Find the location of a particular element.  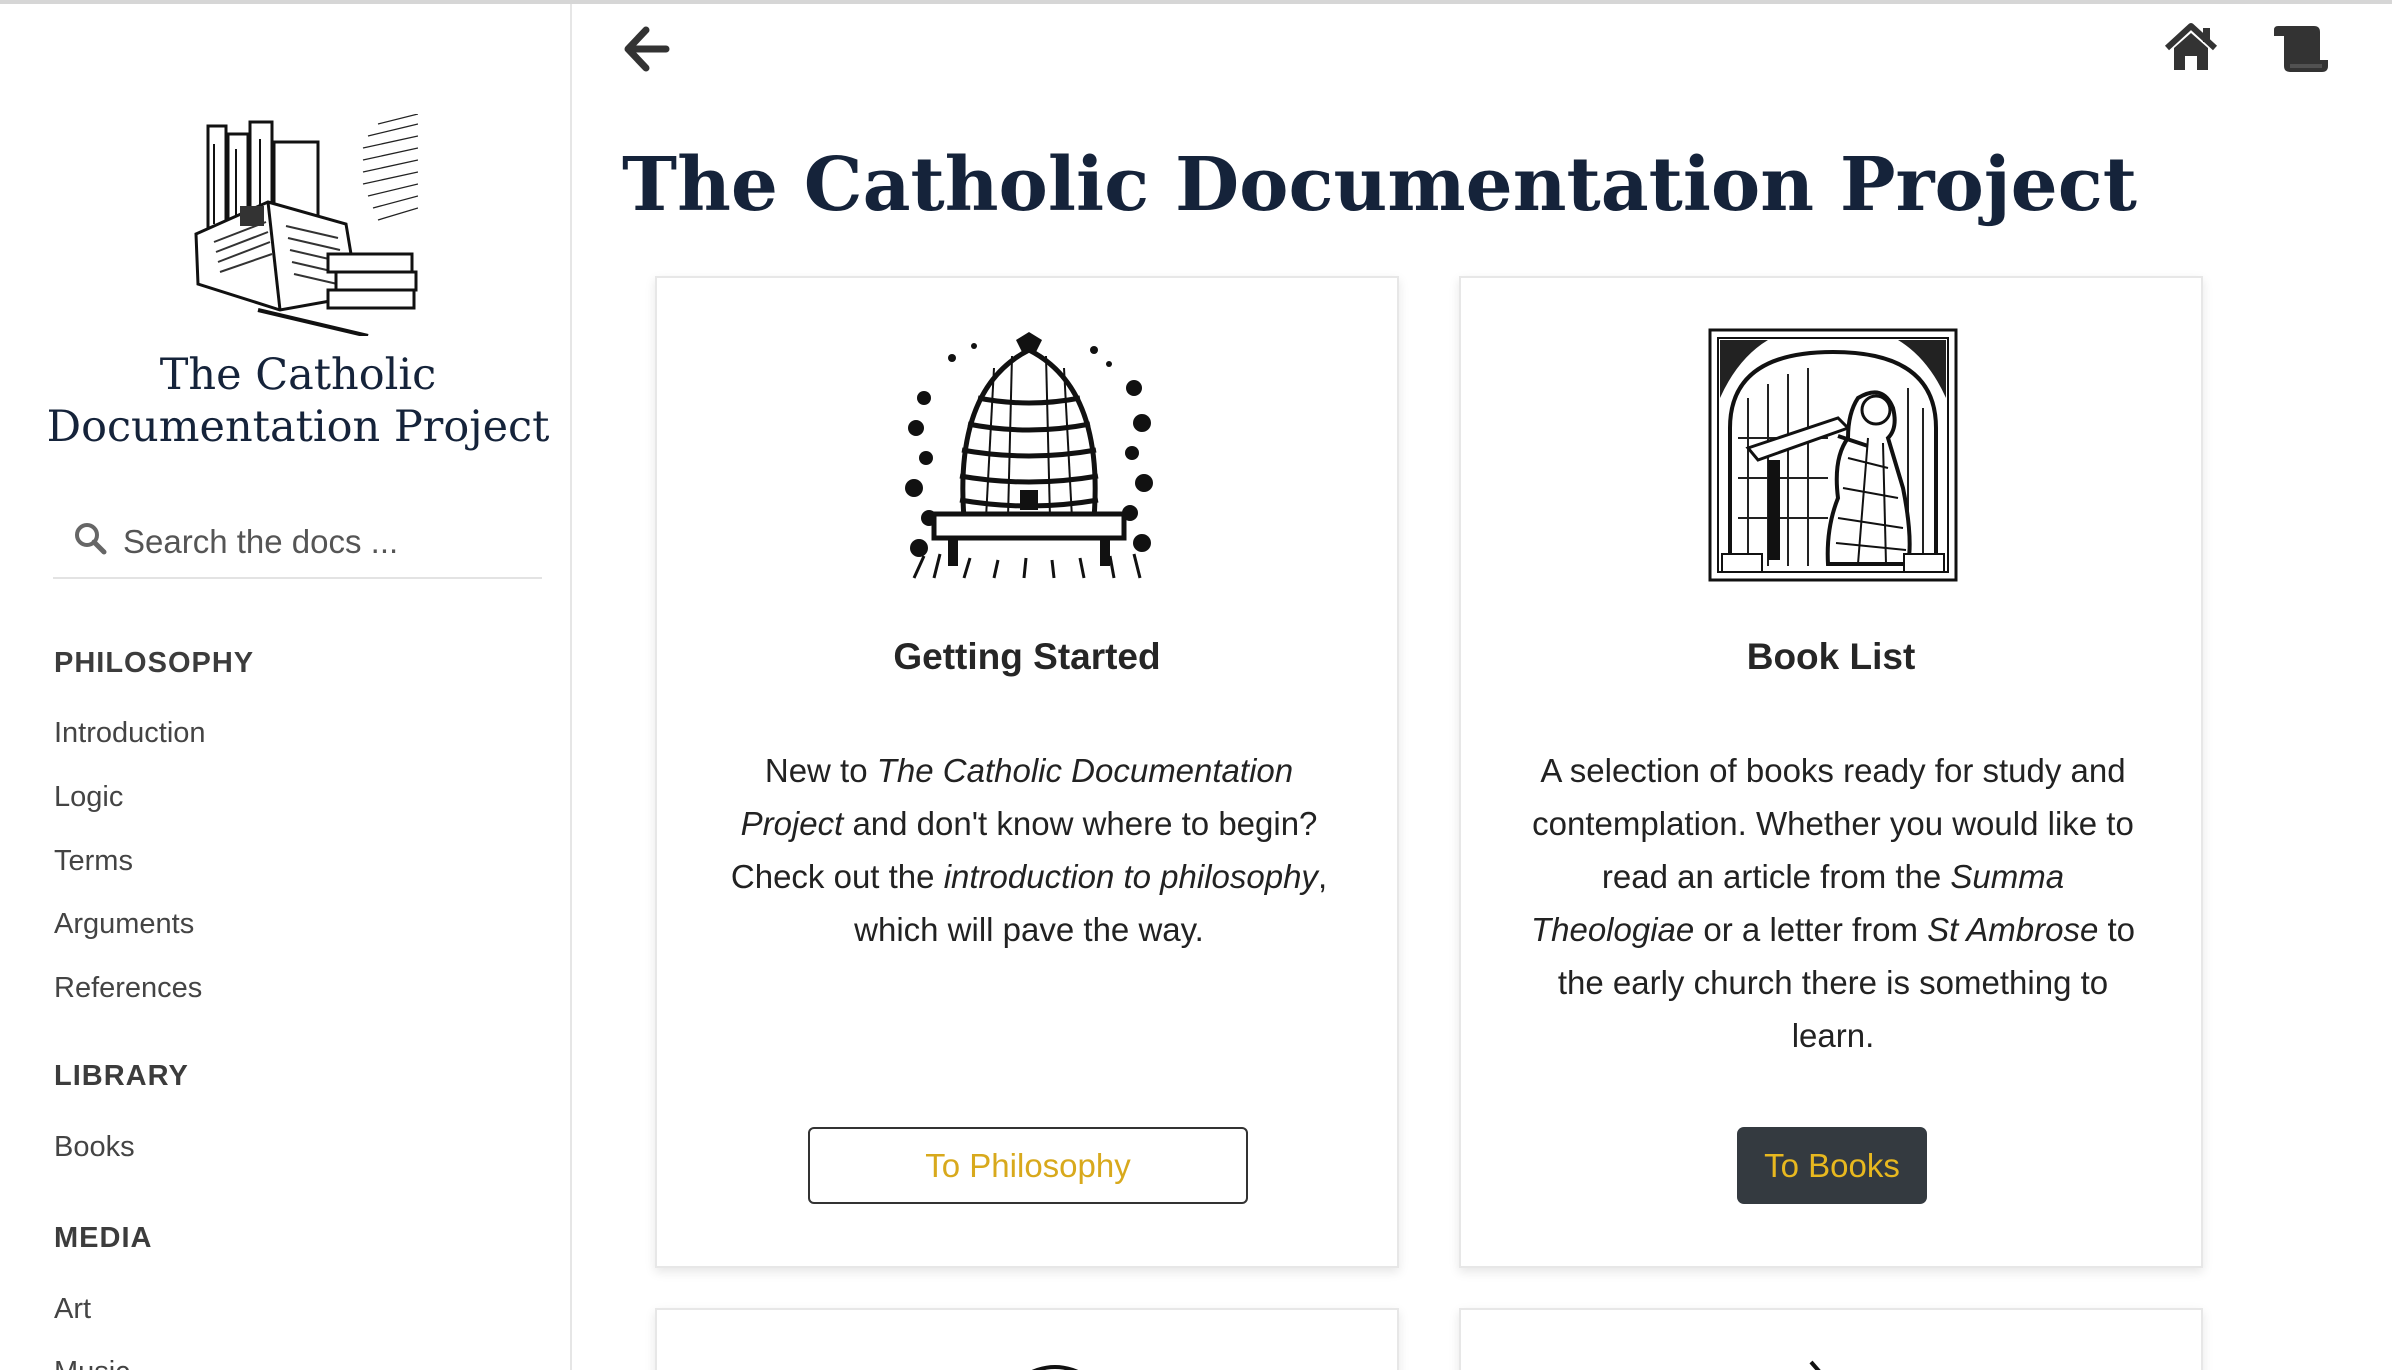

emphasis-text: St Ambrose is located at coordinates (2013, 929).